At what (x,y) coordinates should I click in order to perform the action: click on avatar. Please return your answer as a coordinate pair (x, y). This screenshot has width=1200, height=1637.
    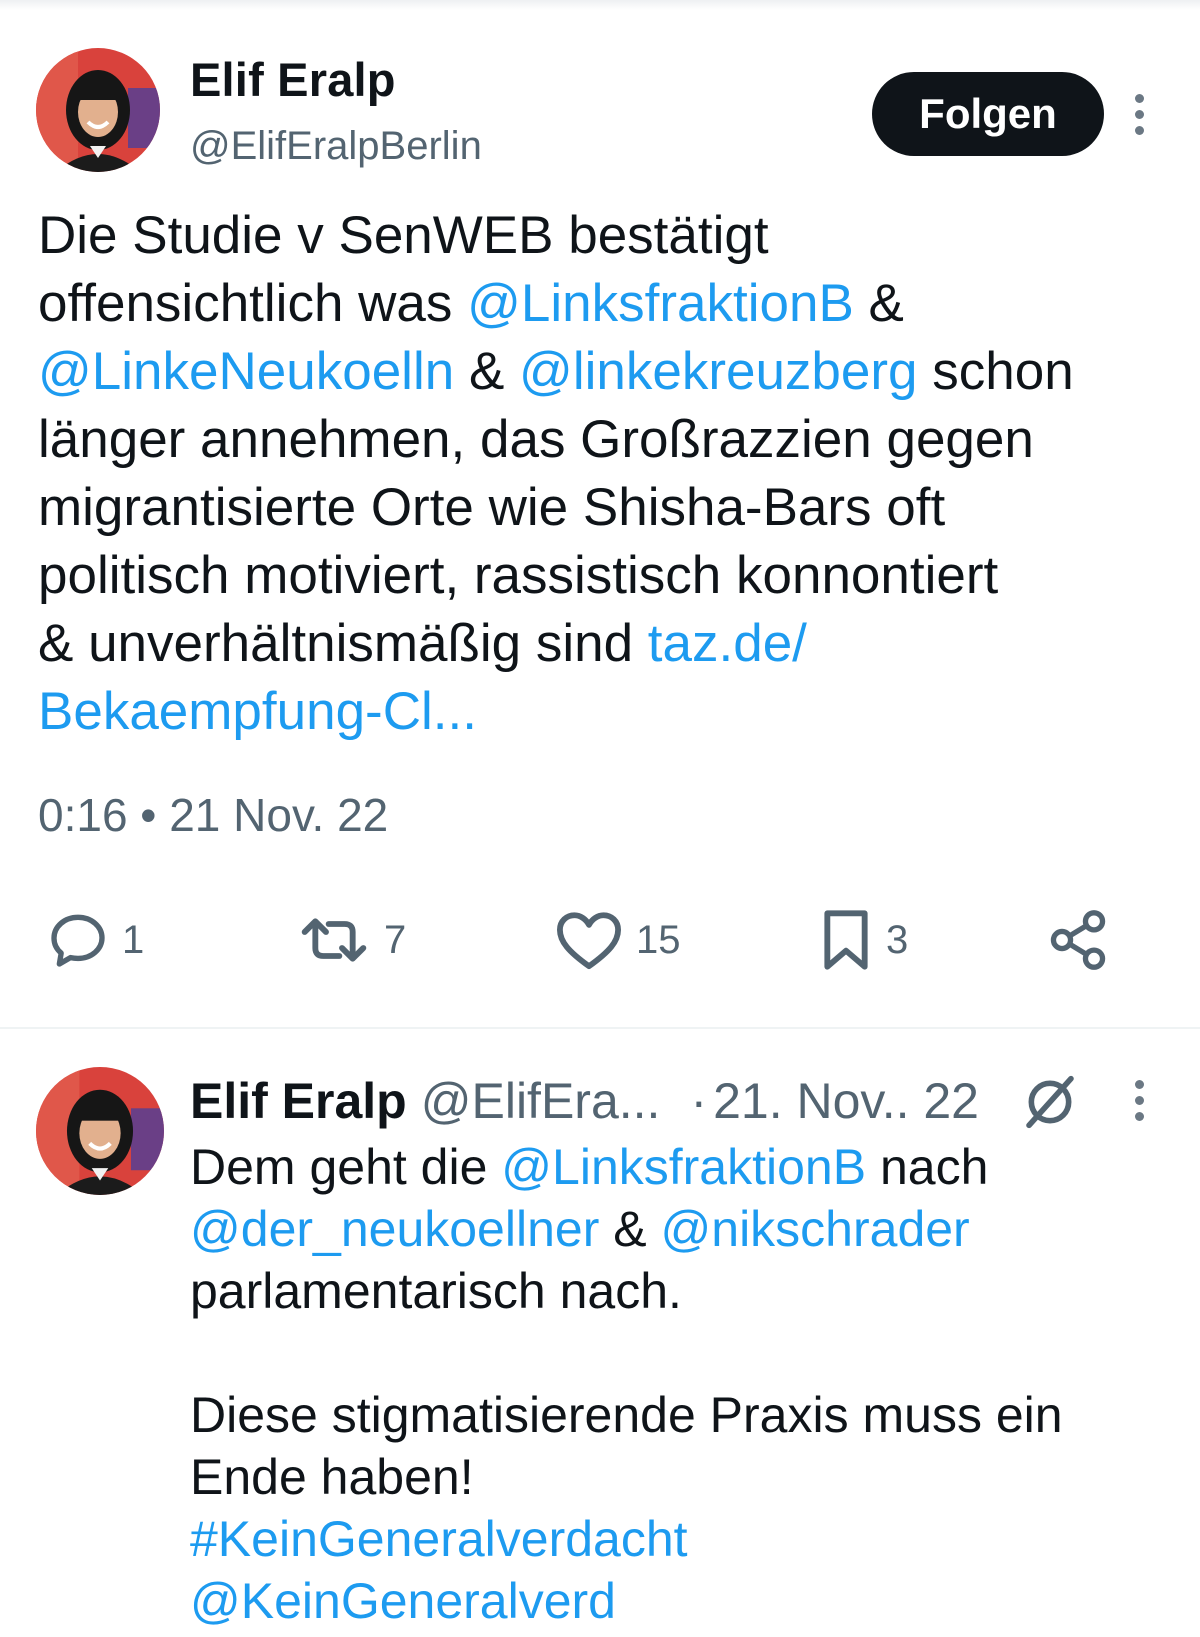
    Looking at the image, I should click on (98, 110).